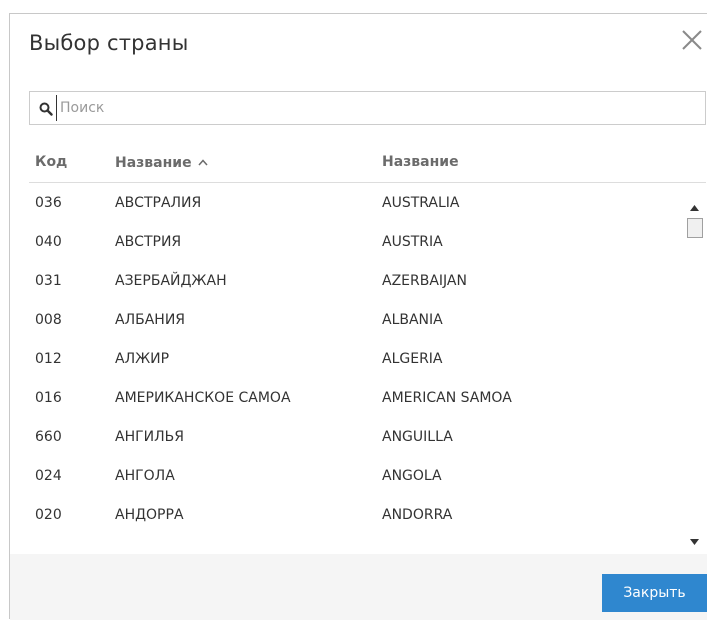 This screenshot has width=707, height=620. I want to click on table-row: 040 АВСТРИЯ AUSTRIA, so click(367, 242).